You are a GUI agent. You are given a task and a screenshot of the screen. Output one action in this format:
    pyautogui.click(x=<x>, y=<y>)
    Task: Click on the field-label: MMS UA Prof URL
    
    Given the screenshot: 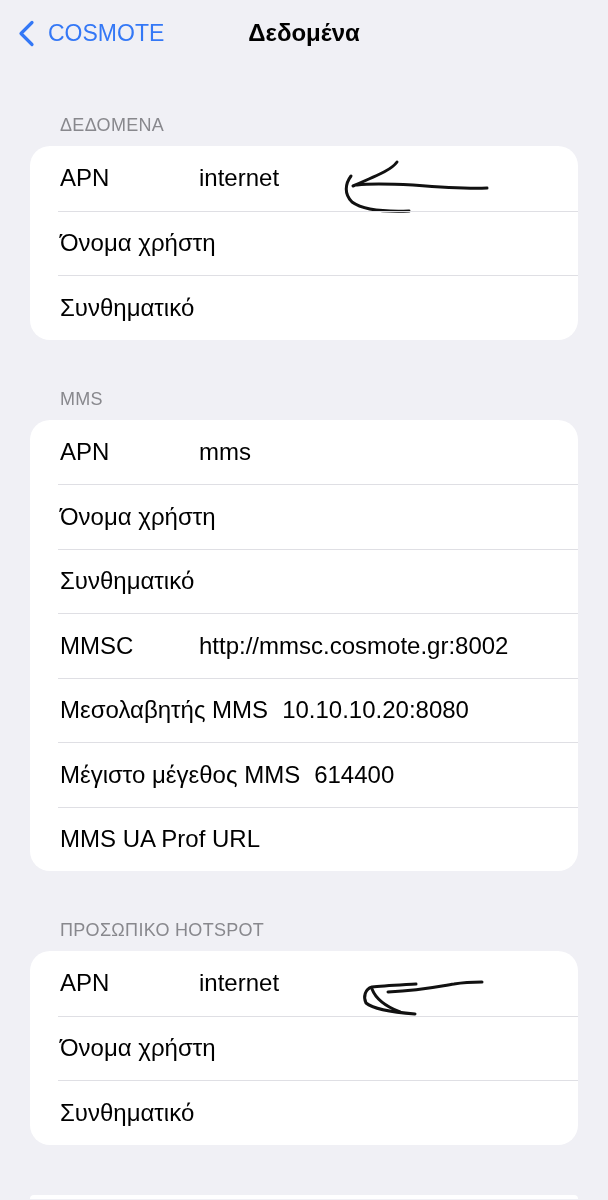 What is the action you would take?
    pyautogui.click(x=160, y=839)
    